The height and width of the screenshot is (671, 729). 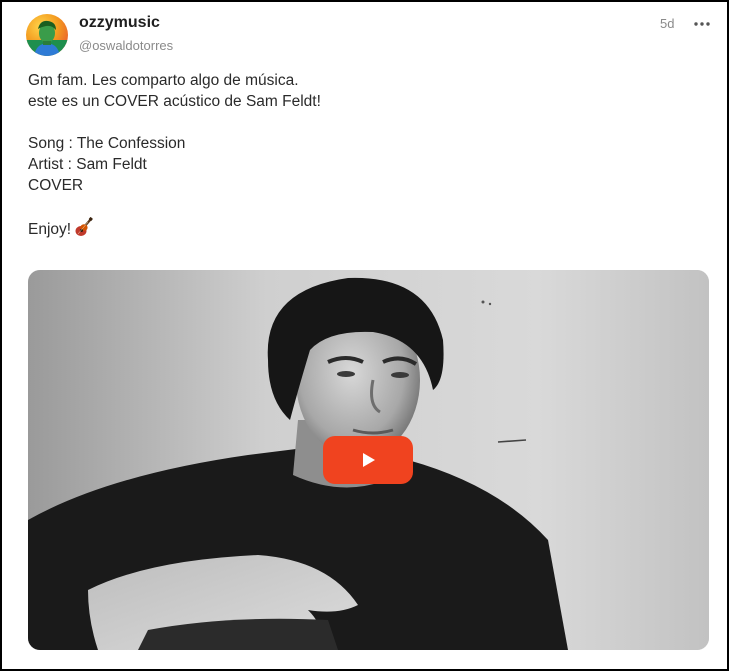 What do you see at coordinates (107, 143) in the screenshot?
I see `post-line: Song : The Confession` at bounding box center [107, 143].